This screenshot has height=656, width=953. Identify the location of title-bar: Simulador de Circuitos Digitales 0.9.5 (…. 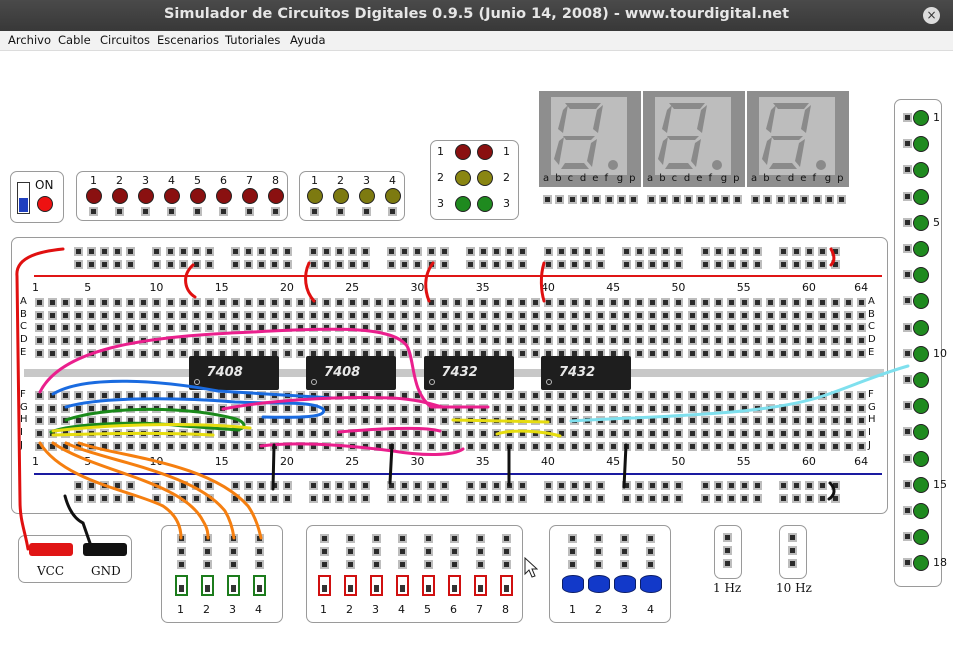
(476, 15).